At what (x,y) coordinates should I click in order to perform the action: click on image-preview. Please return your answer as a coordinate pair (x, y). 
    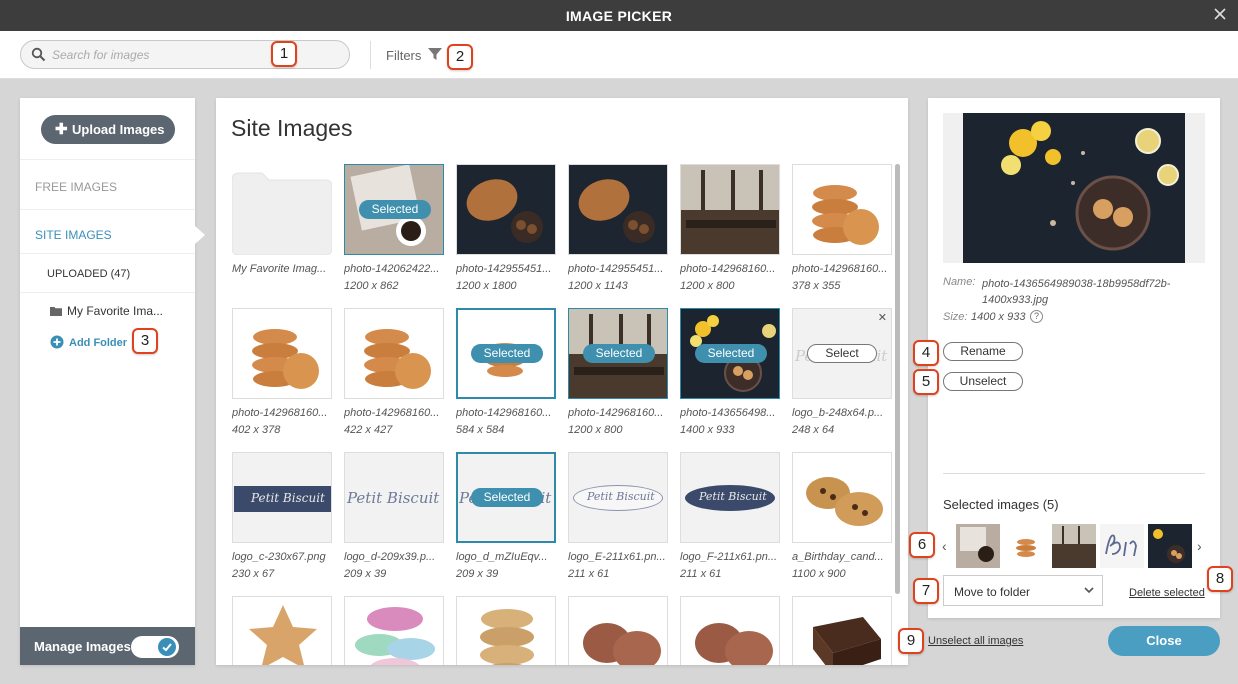
    Looking at the image, I should click on (1074, 188).